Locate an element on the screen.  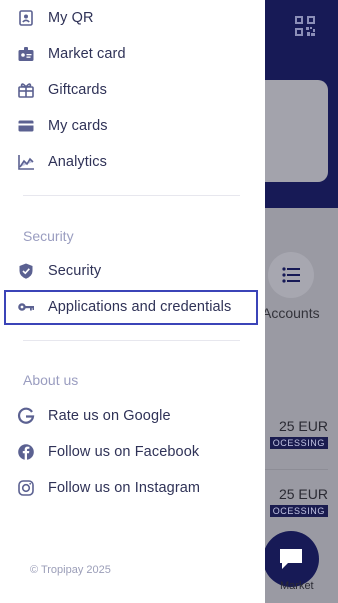
menu-item-label: My QR is located at coordinates (71, 18).